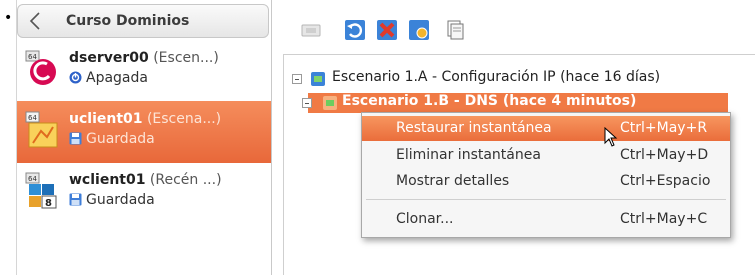 This screenshot has width=755, height=275. I want to click on vm-name: uclient01 (Escena...), so click(145, 119).